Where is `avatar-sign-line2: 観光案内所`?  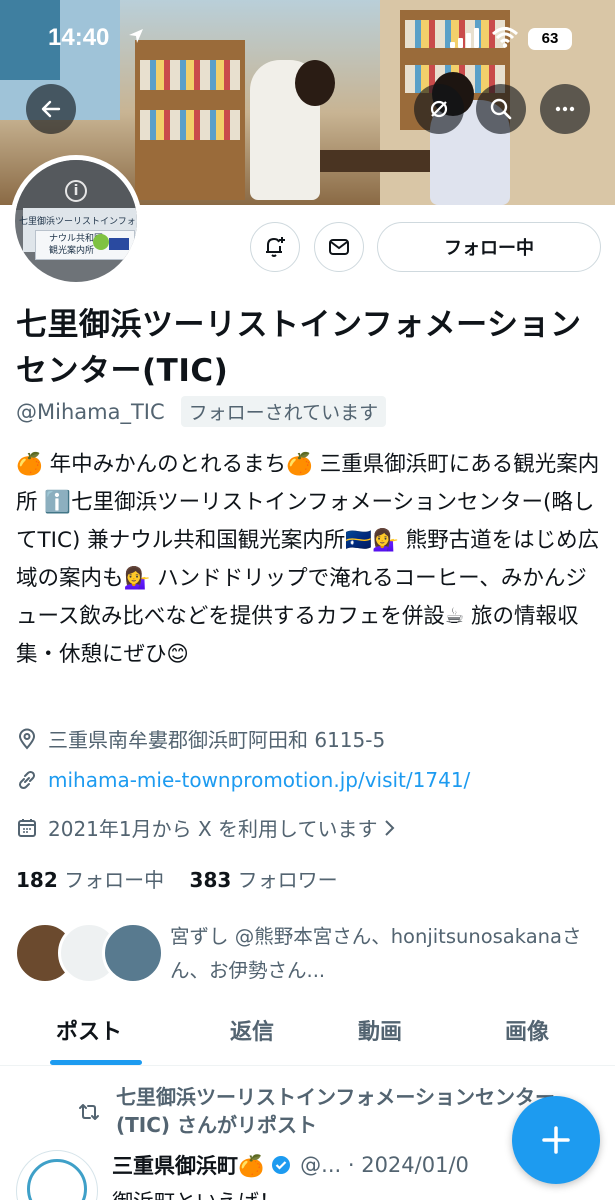 avatar-sign-line2: 観光案内所 is located at coordinates (72, 251).